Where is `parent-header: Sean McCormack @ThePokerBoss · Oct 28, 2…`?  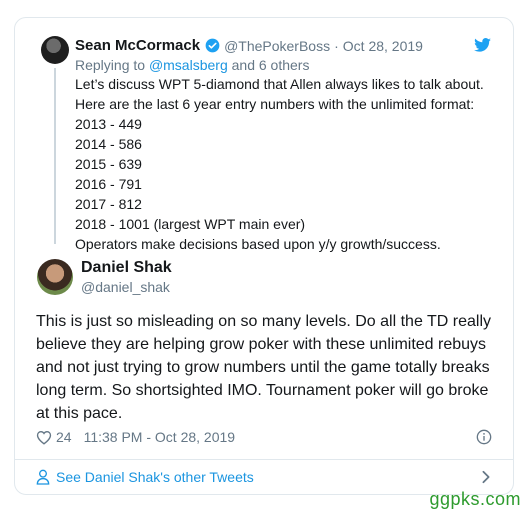 parent-header: Sean McCormack @ThePokerBoss · Oct 28, 2… is located at coordinates (249, 45).